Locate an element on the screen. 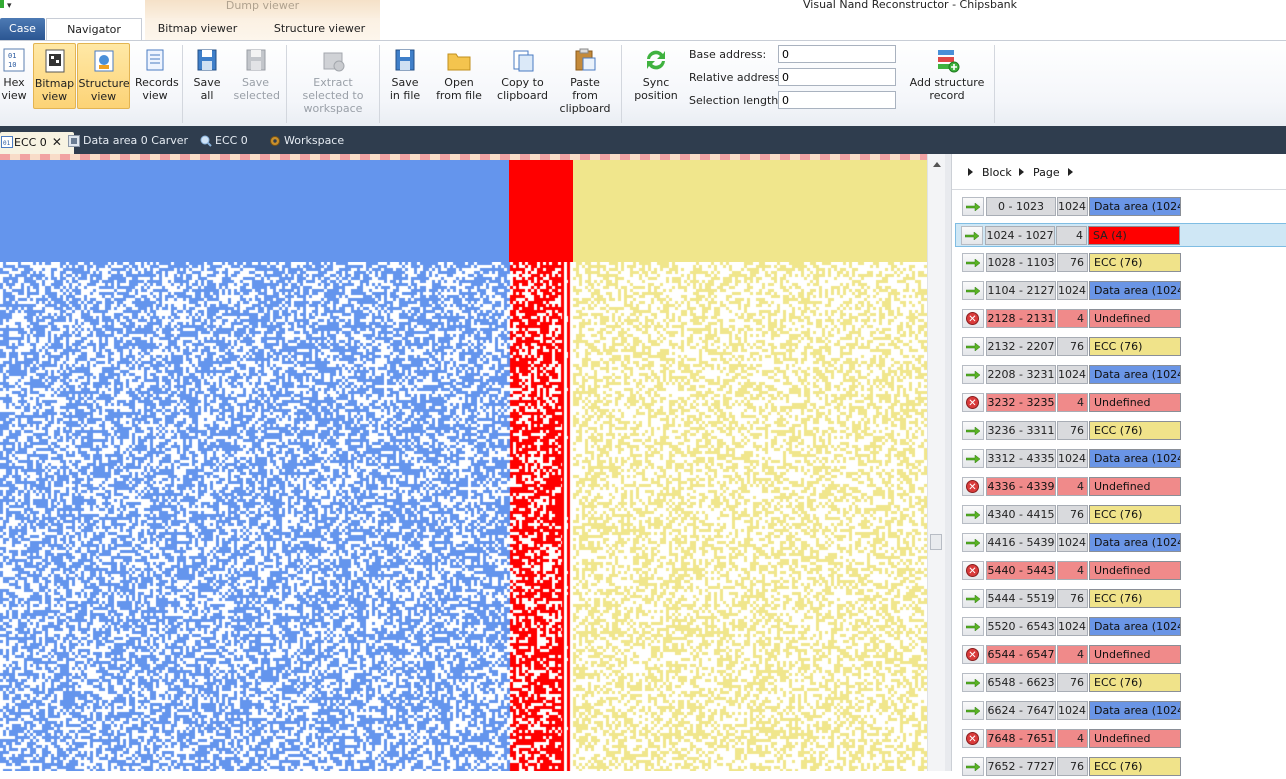 This screenshot has height=779, width=1286. record-row: 1028 - 1103 76 ECC (76) is located at coordinates (1121, 263).